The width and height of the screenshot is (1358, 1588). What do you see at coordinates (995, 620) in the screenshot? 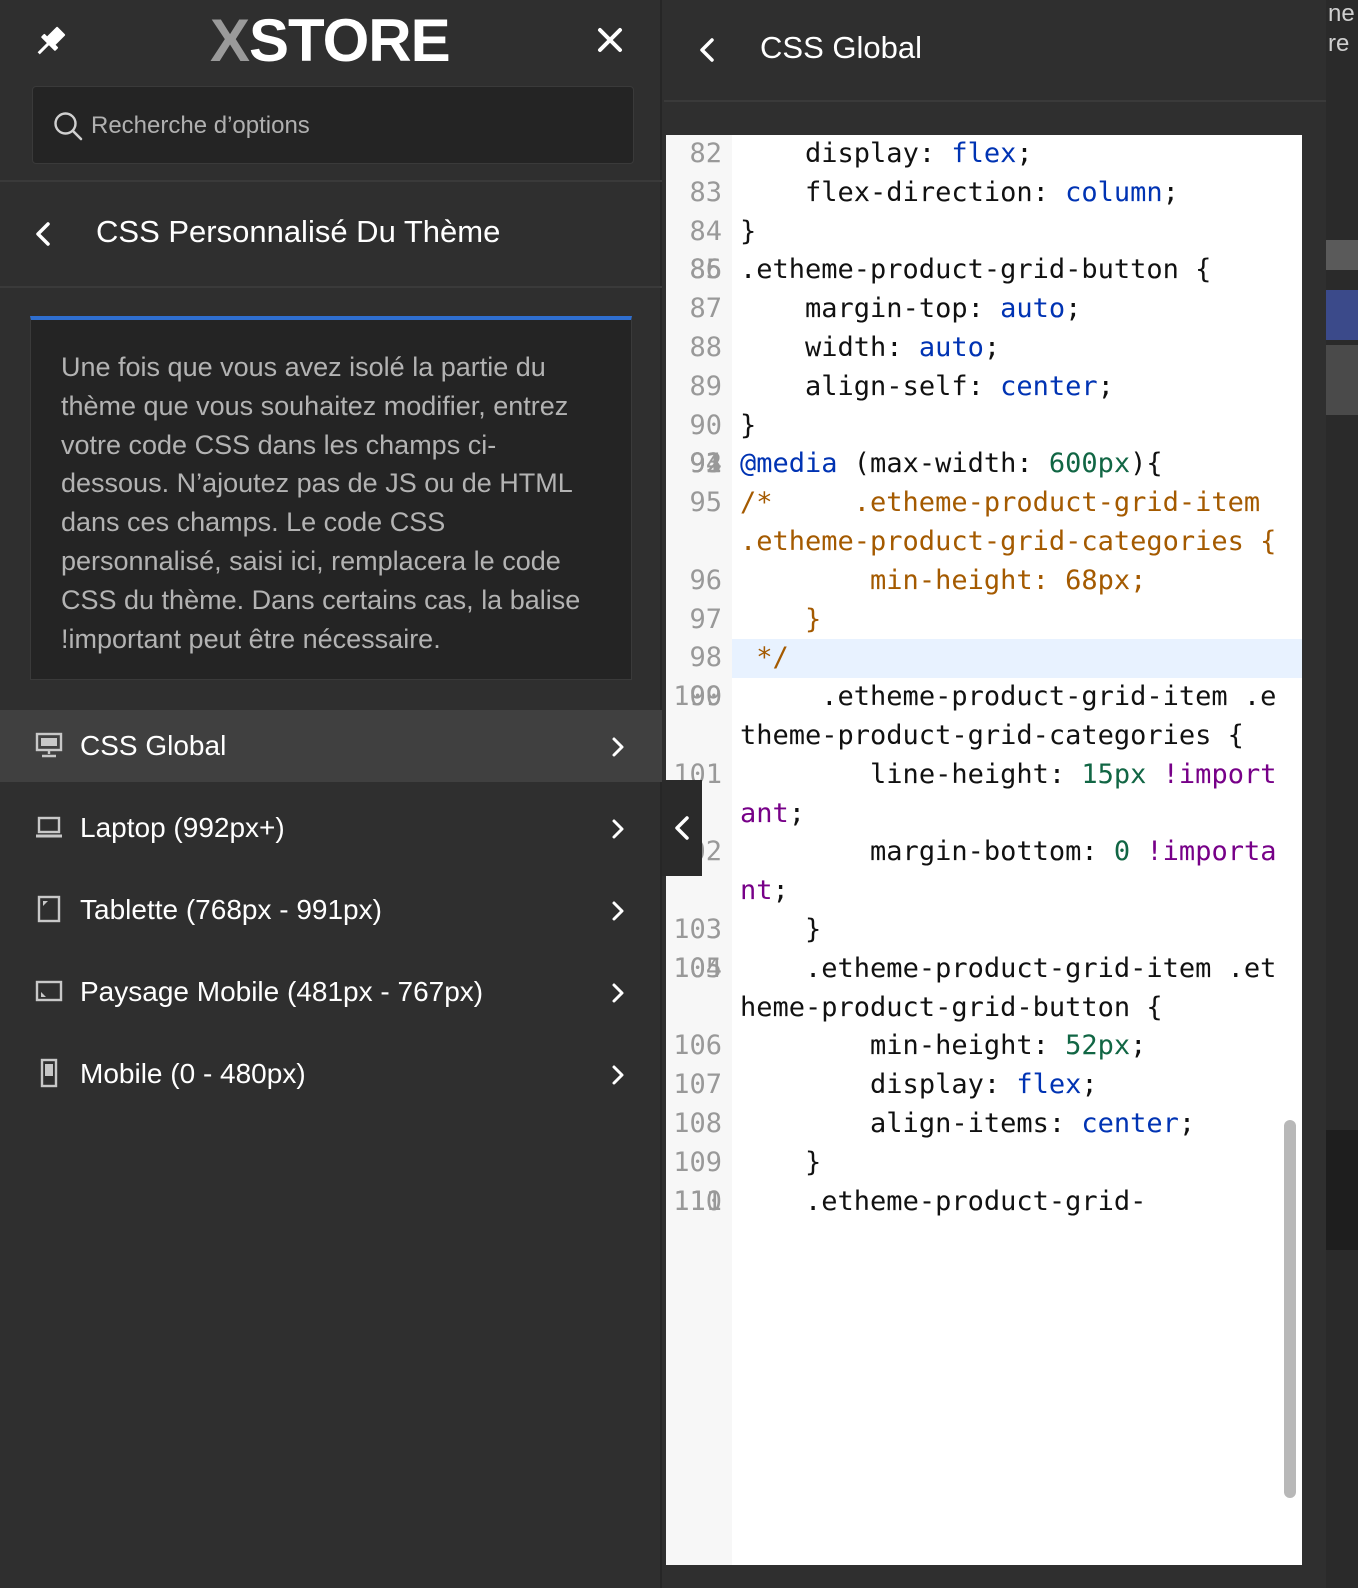
I see `code-line: 97 }` at bounding box center [995, 620].